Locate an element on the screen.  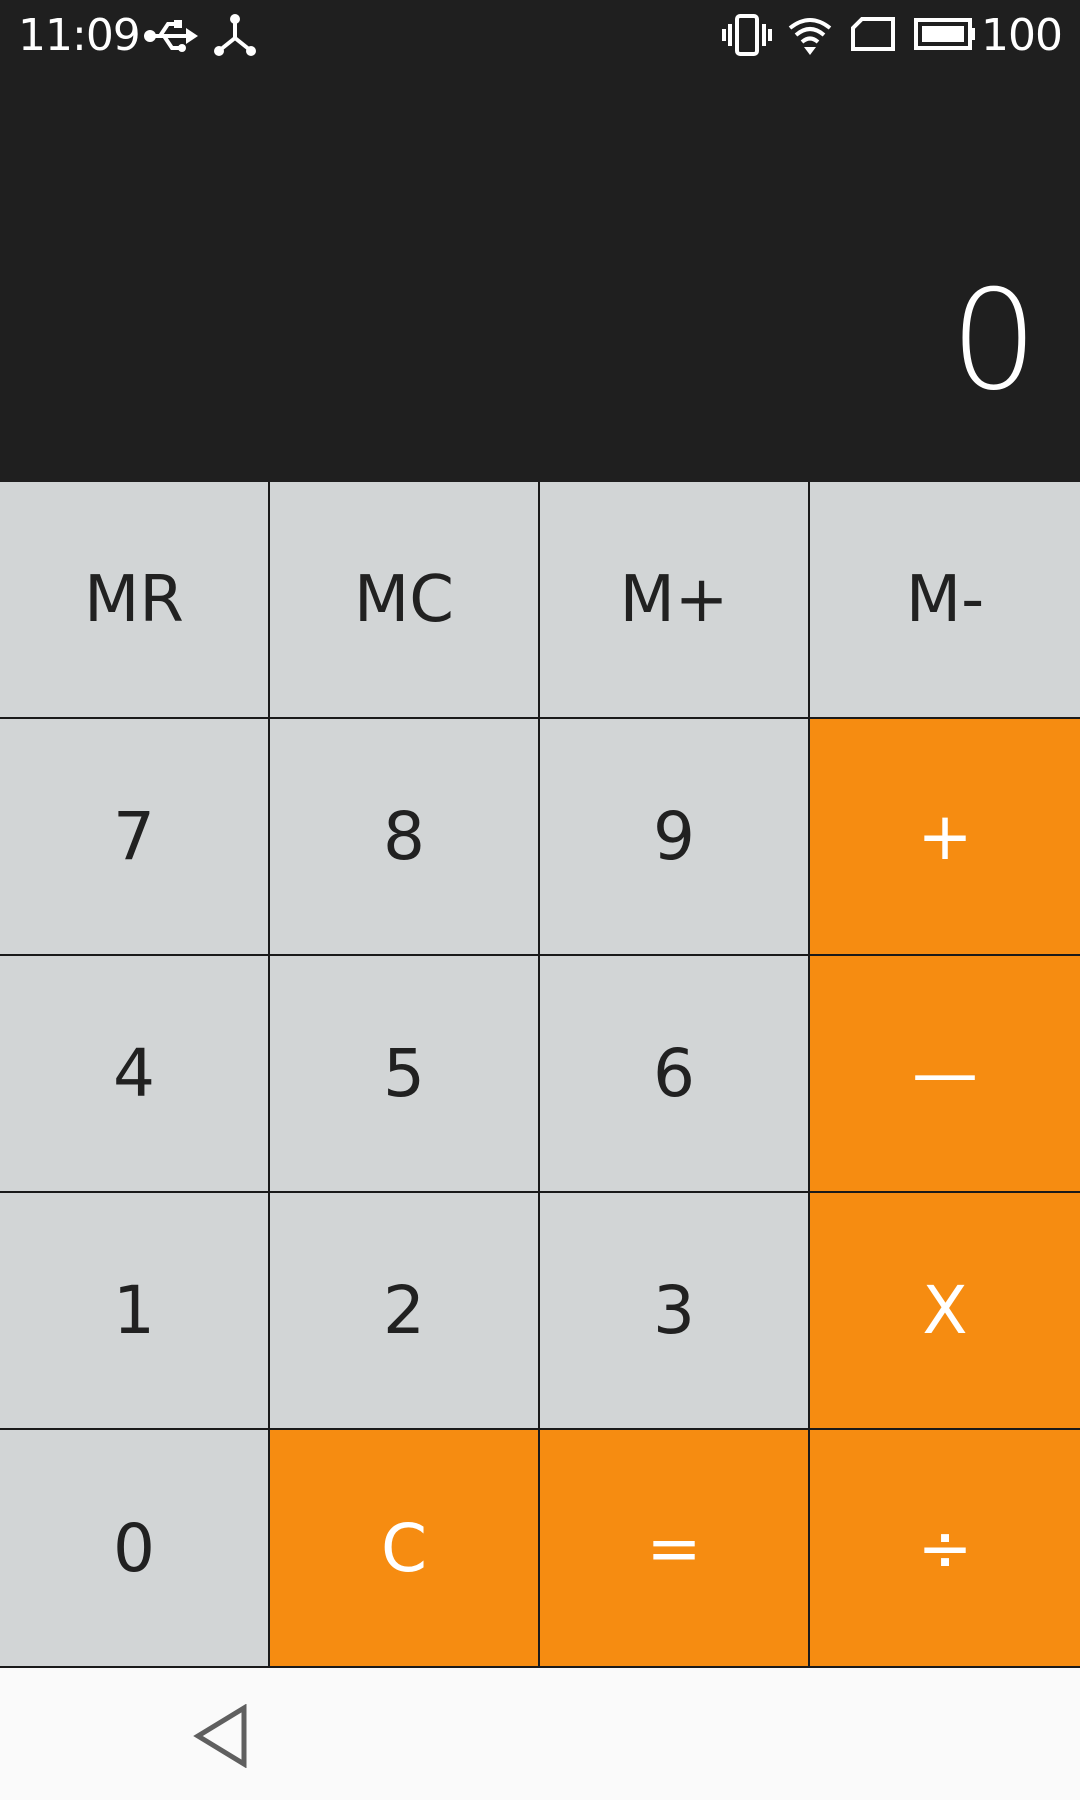
subtract-button: — is located at coordinates (945, 1074).